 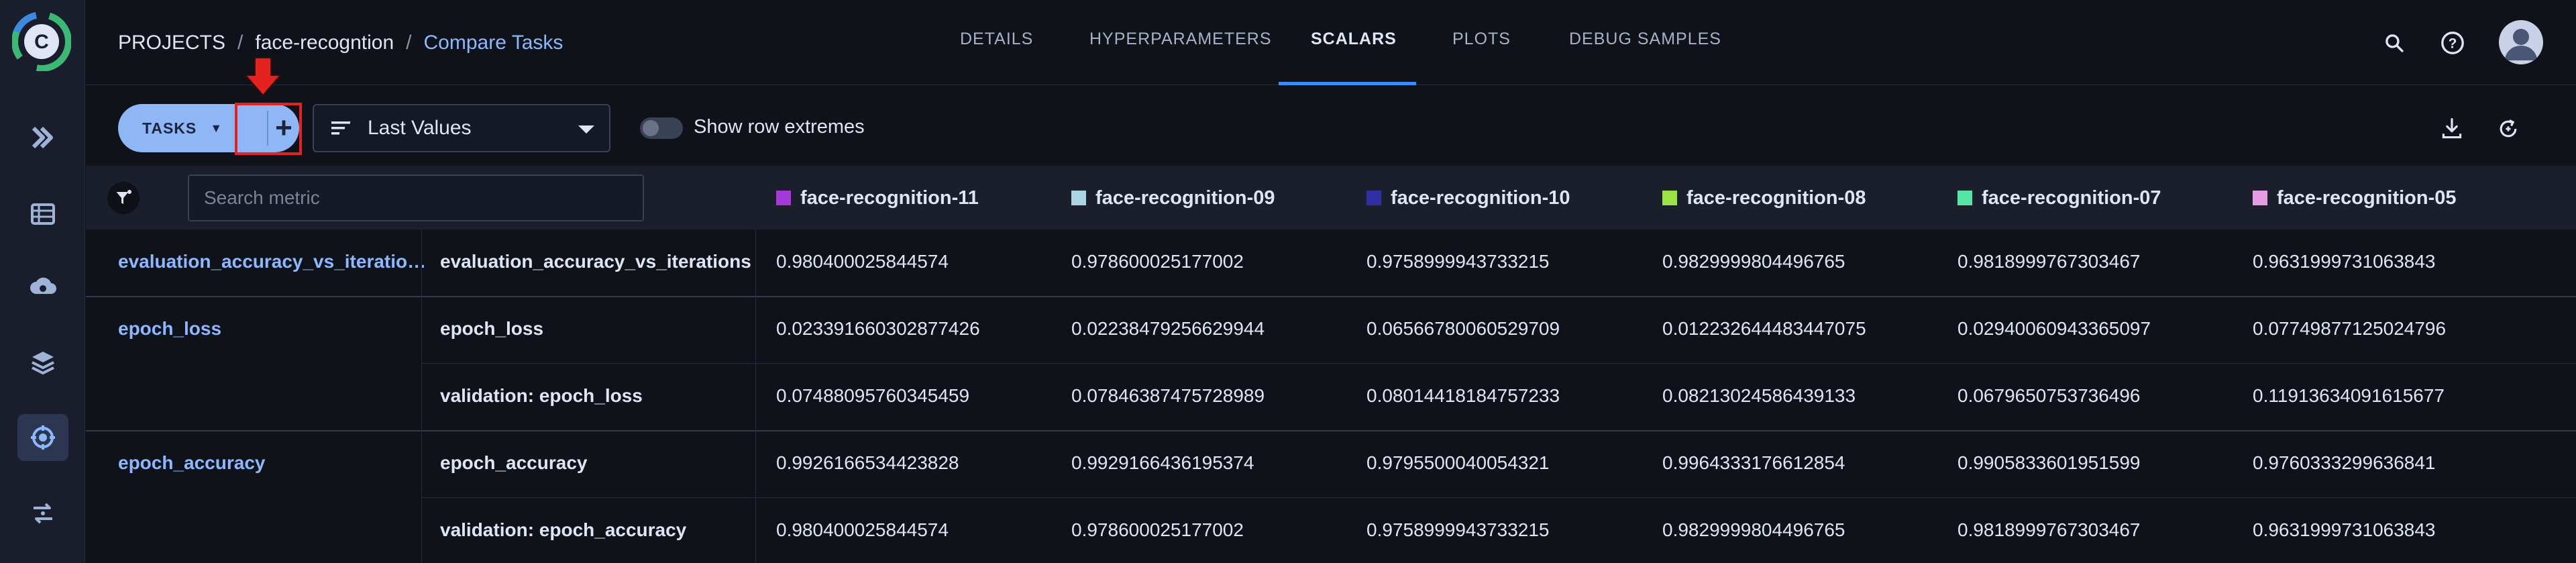 I want to click on column-header: face-recognition-05, so click(x=2355, y=198).